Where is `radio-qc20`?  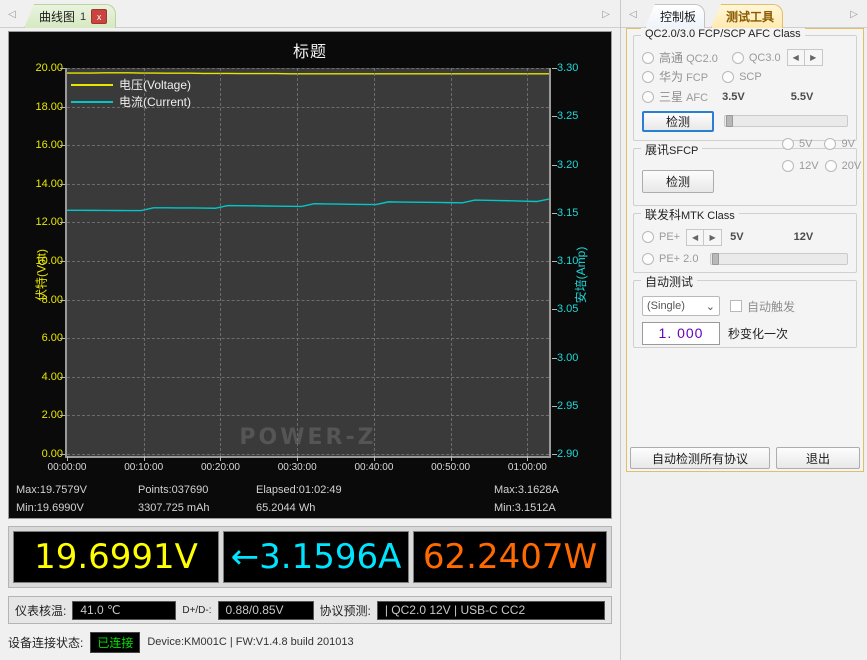
radio-qc20 is located at coordinates (648, 57).